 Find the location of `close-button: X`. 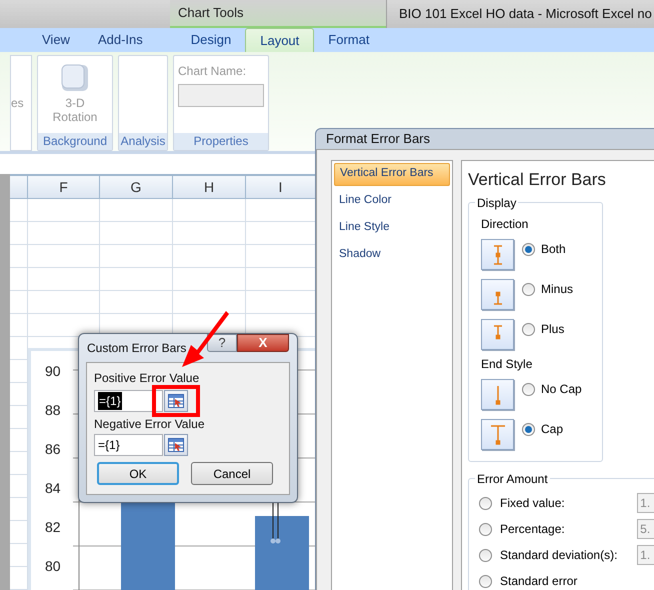

close-button: X is located at coordinates (263, 343).